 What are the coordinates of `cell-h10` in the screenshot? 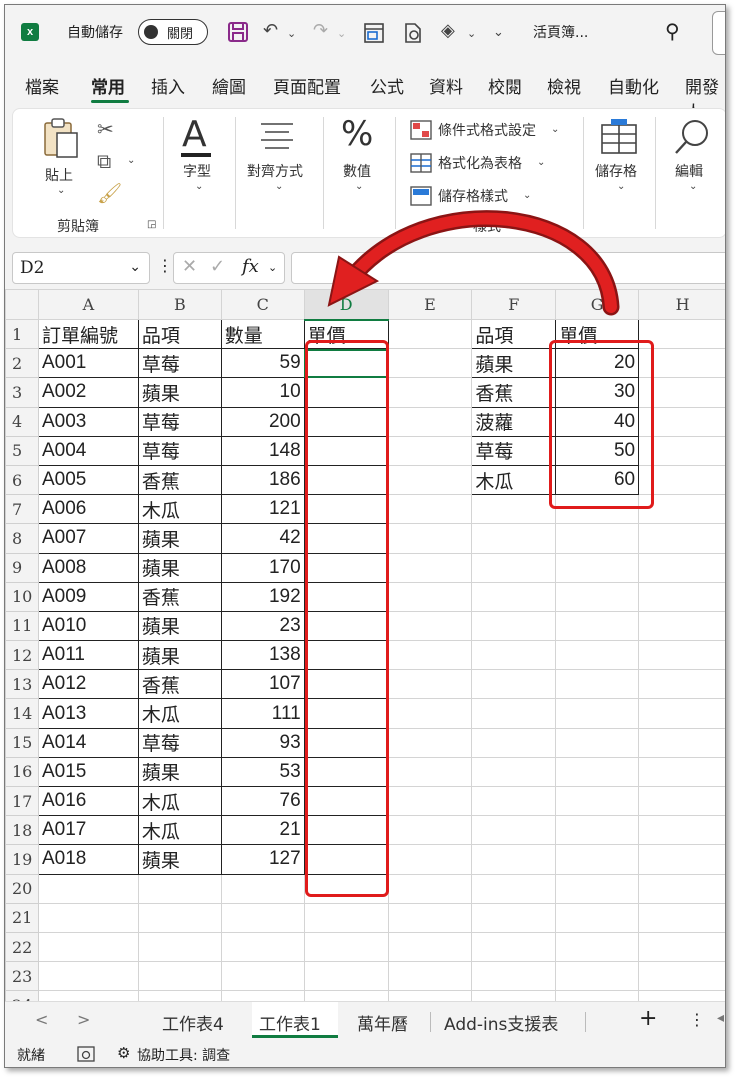 It's located at (681, 596).